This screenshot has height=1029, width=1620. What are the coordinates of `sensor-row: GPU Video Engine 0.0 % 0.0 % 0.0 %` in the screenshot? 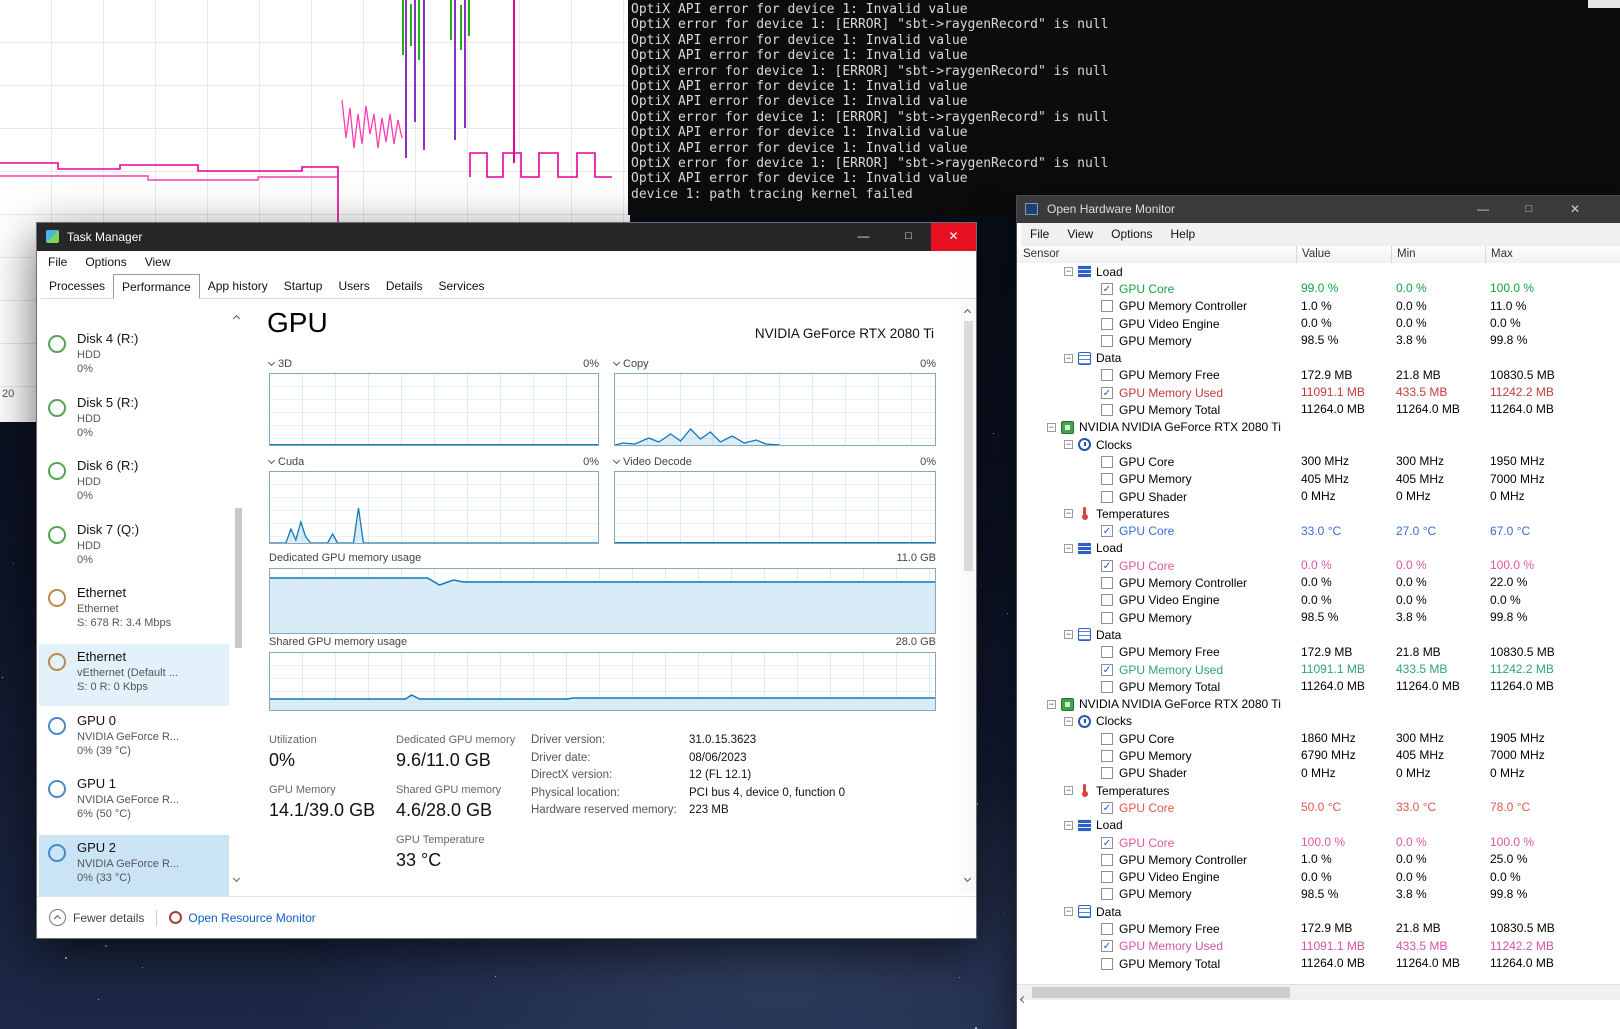 It's located at (1318, 877).